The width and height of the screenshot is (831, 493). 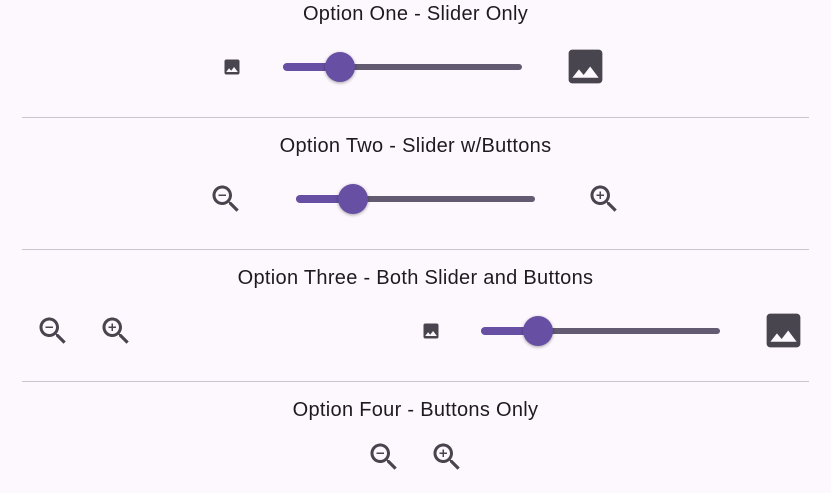 What do you see at coordinates (415, 146) in the screenshot?
I see `section-two-title: Option Two - Slider w/Buttons` at bounding box center [415, 146].